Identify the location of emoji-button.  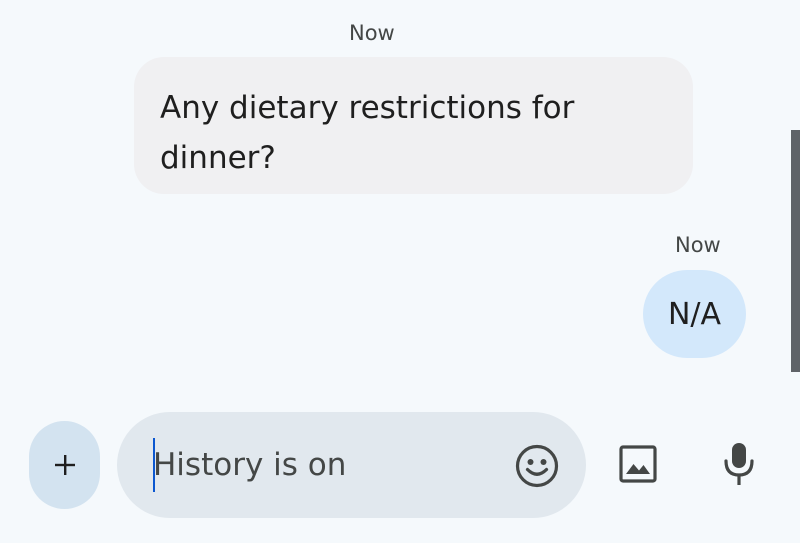
(537, 466).